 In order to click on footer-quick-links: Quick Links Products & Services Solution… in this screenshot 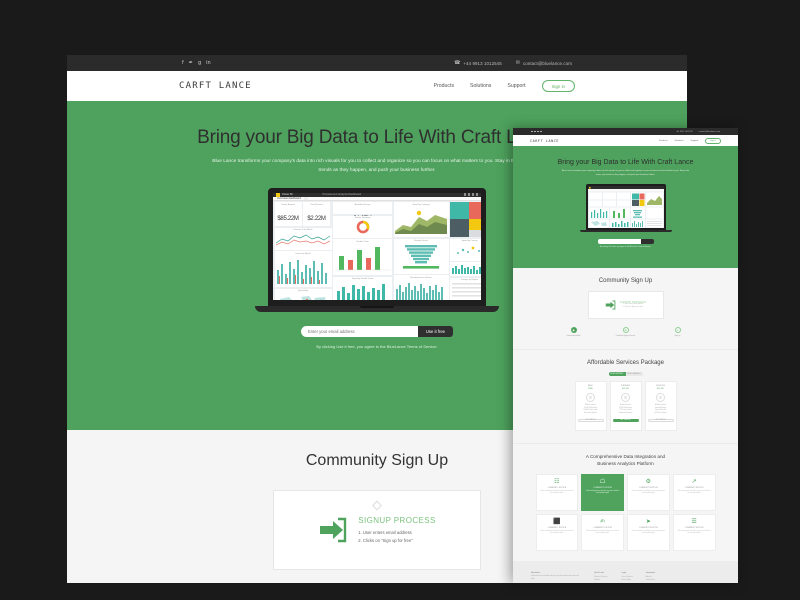, I will do `click(601, 577)`.